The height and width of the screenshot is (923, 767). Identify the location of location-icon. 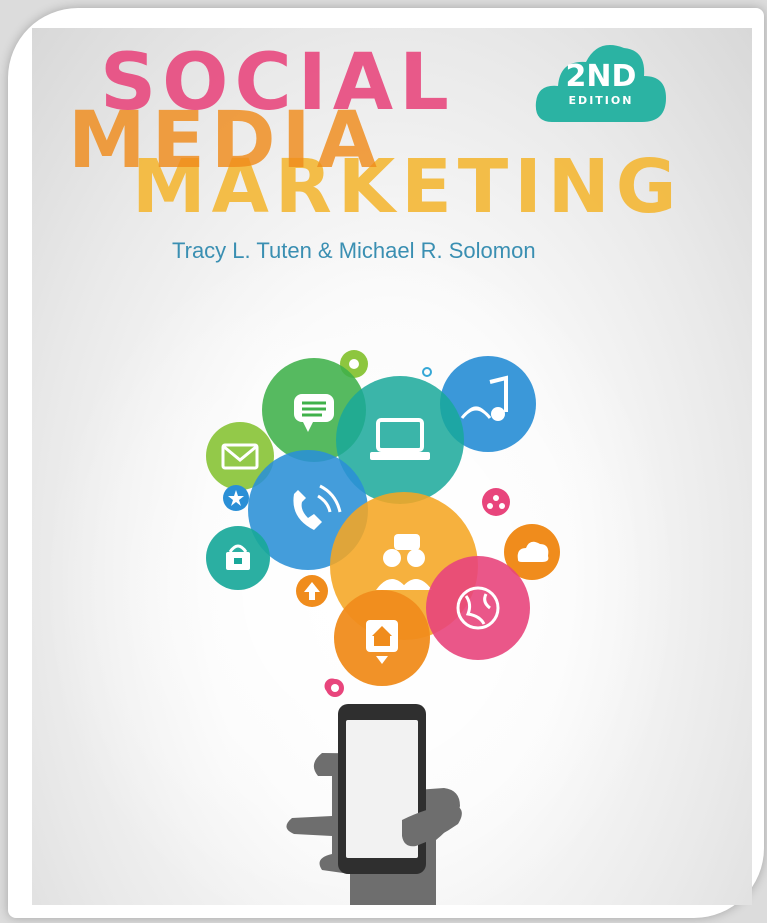
(354, 364).